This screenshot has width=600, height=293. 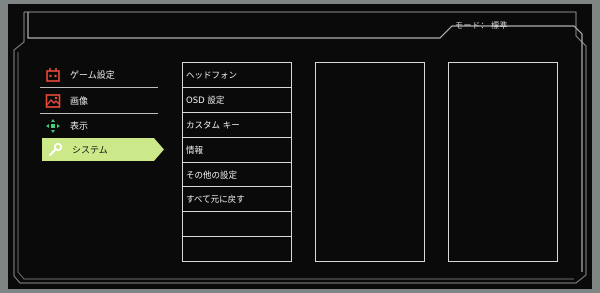 I want to click on submenu-item-custom-key: カスタム キー, so click(x=237, y=125).